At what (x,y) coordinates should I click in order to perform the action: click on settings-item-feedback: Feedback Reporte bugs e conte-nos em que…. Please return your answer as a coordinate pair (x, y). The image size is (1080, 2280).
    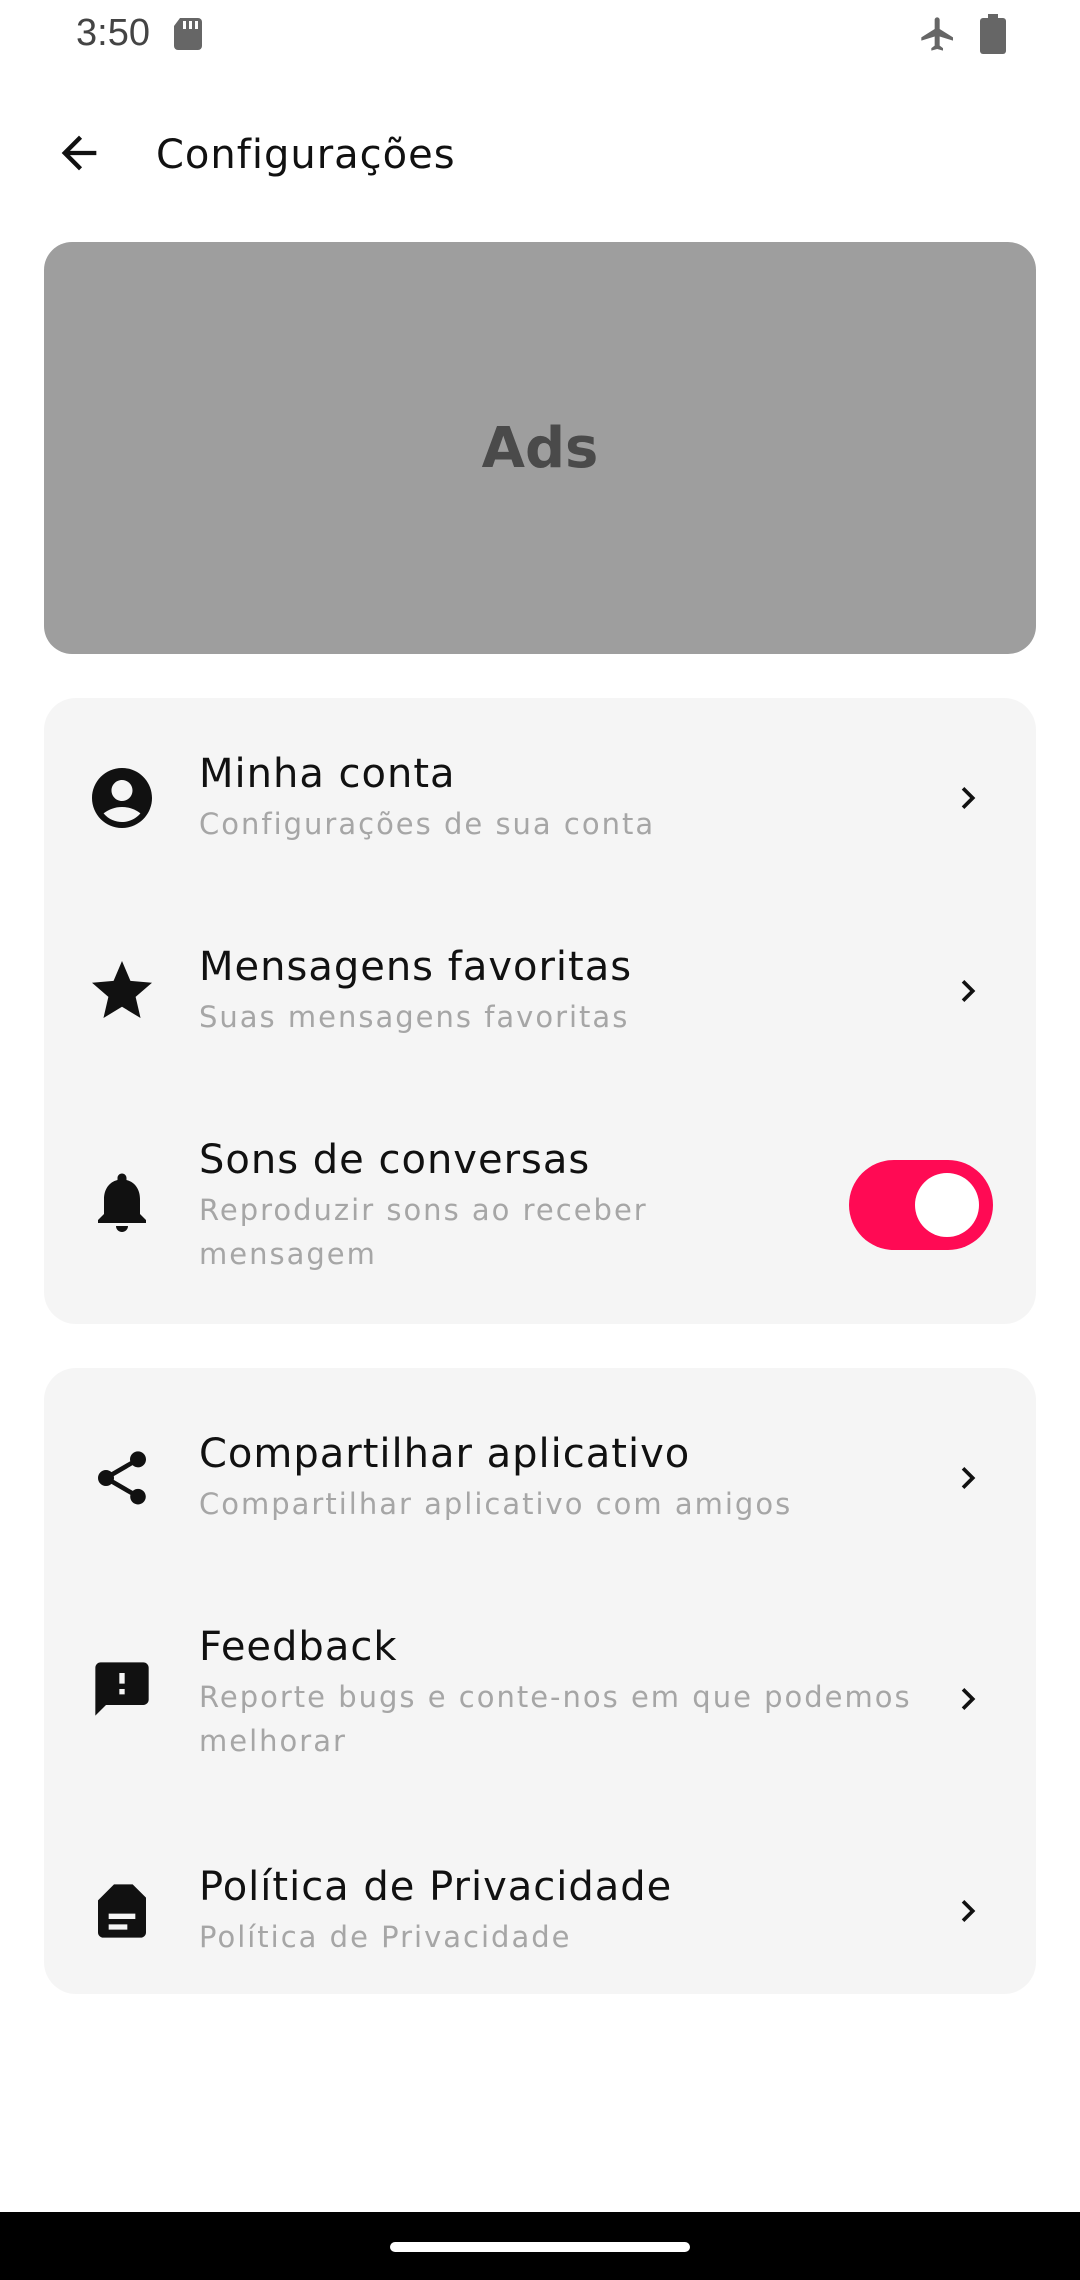
    Looking at the image, I should click on (540, 1701).